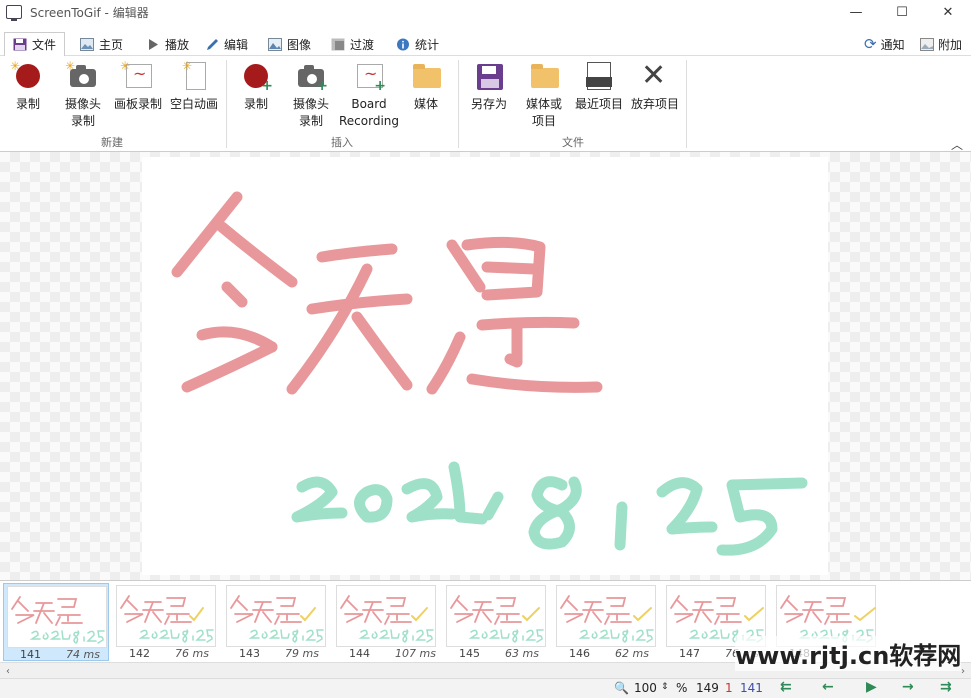 The width and height of the screenshot is (971, 698). I want to click on frame-number: 142, so click(139, 653).